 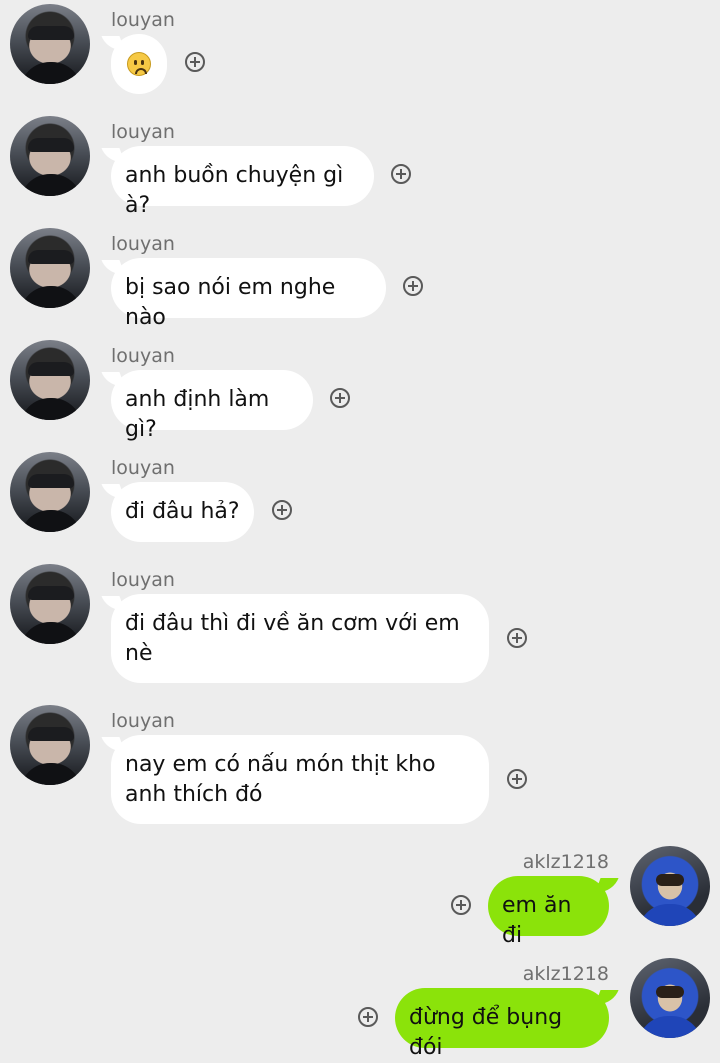 What do you see at coordinates (502, 1024) in the screenshot?
I see `message-bubble: đừng để bụng đói` at bounding box center [502, 1024].